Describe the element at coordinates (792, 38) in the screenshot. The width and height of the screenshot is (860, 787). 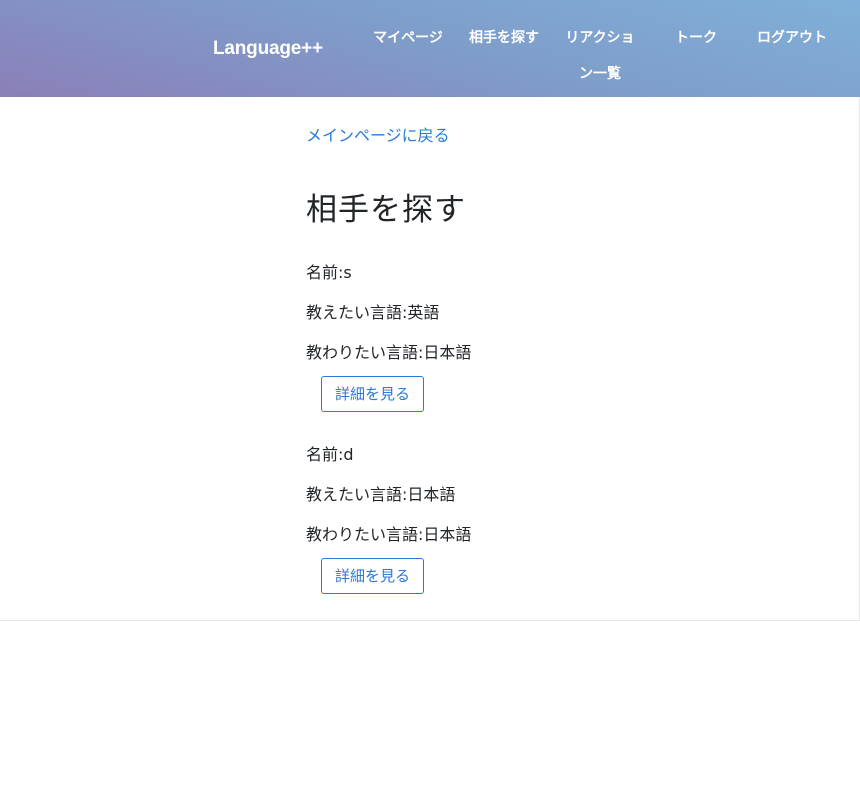
I see `nav-logout: ログアウト` at that location.